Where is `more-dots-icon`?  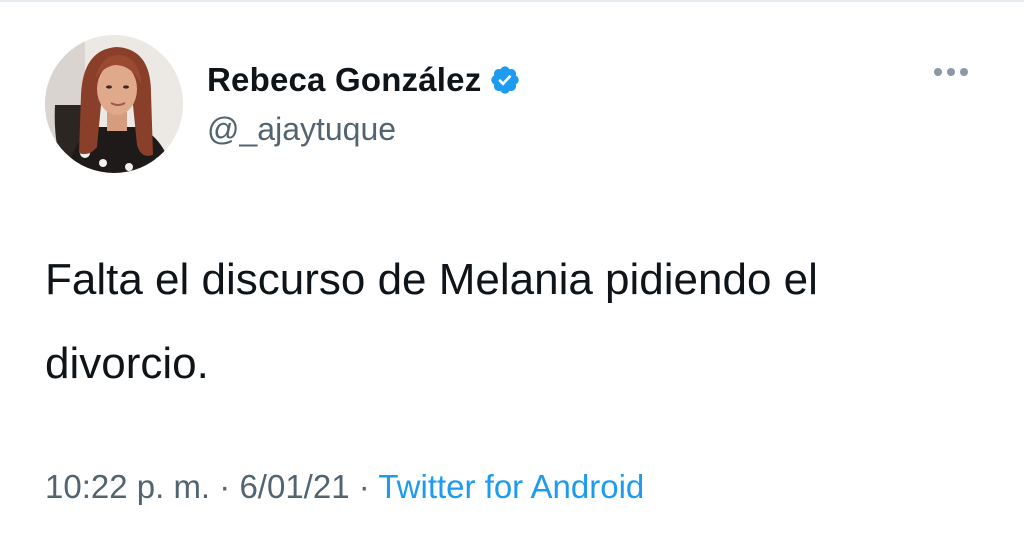
more-dots-icon is located at coordinates (951, 72).